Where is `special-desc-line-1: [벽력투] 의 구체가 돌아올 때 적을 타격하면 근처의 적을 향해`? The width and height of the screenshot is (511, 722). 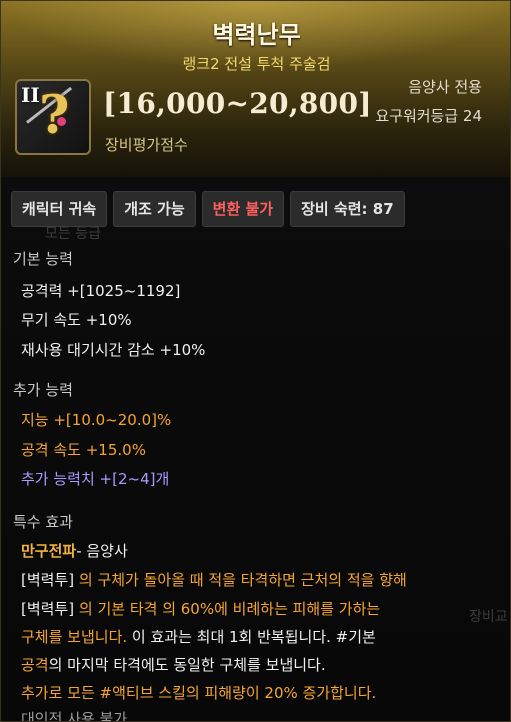 special-desc-line-1: [벽력투] 의 구체가 돌아올 때 적을 타격하면 근처의 적을 향해 is located at coordinates (214, 580).